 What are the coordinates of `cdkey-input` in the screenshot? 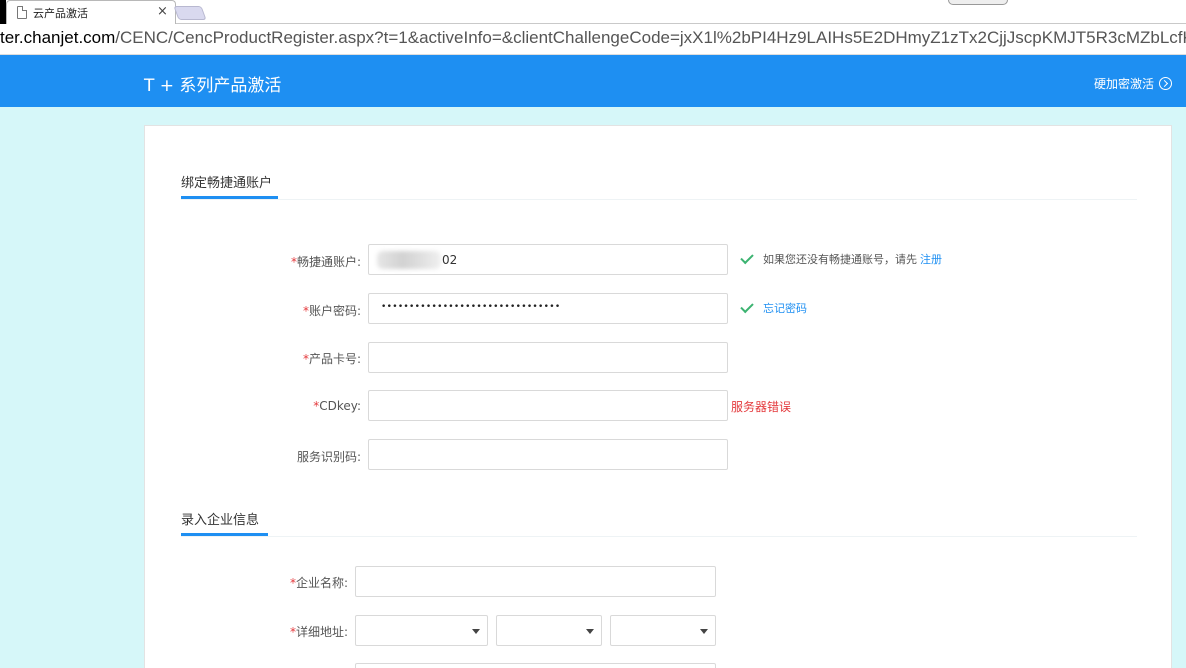 It's located at (548, 405).